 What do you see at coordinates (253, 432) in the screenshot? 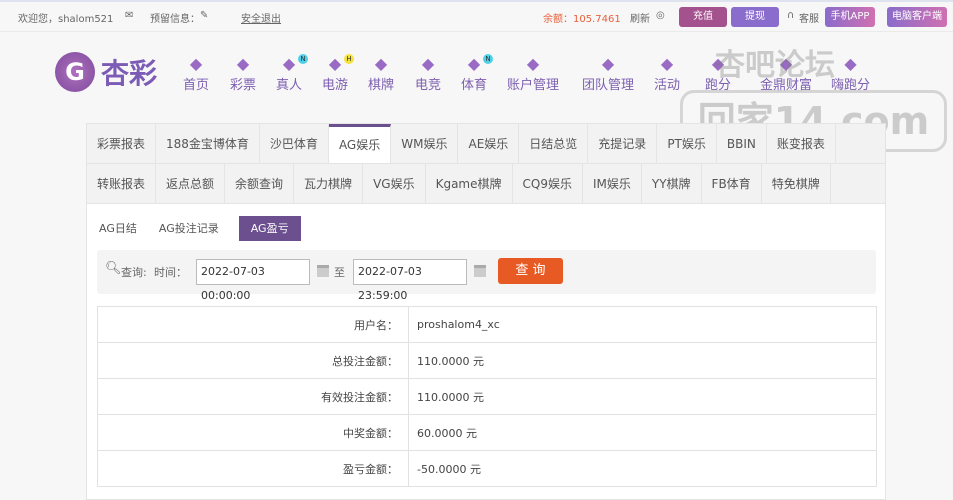
I see `row-label: 中奖金额：` at bounding box center [253, 432].